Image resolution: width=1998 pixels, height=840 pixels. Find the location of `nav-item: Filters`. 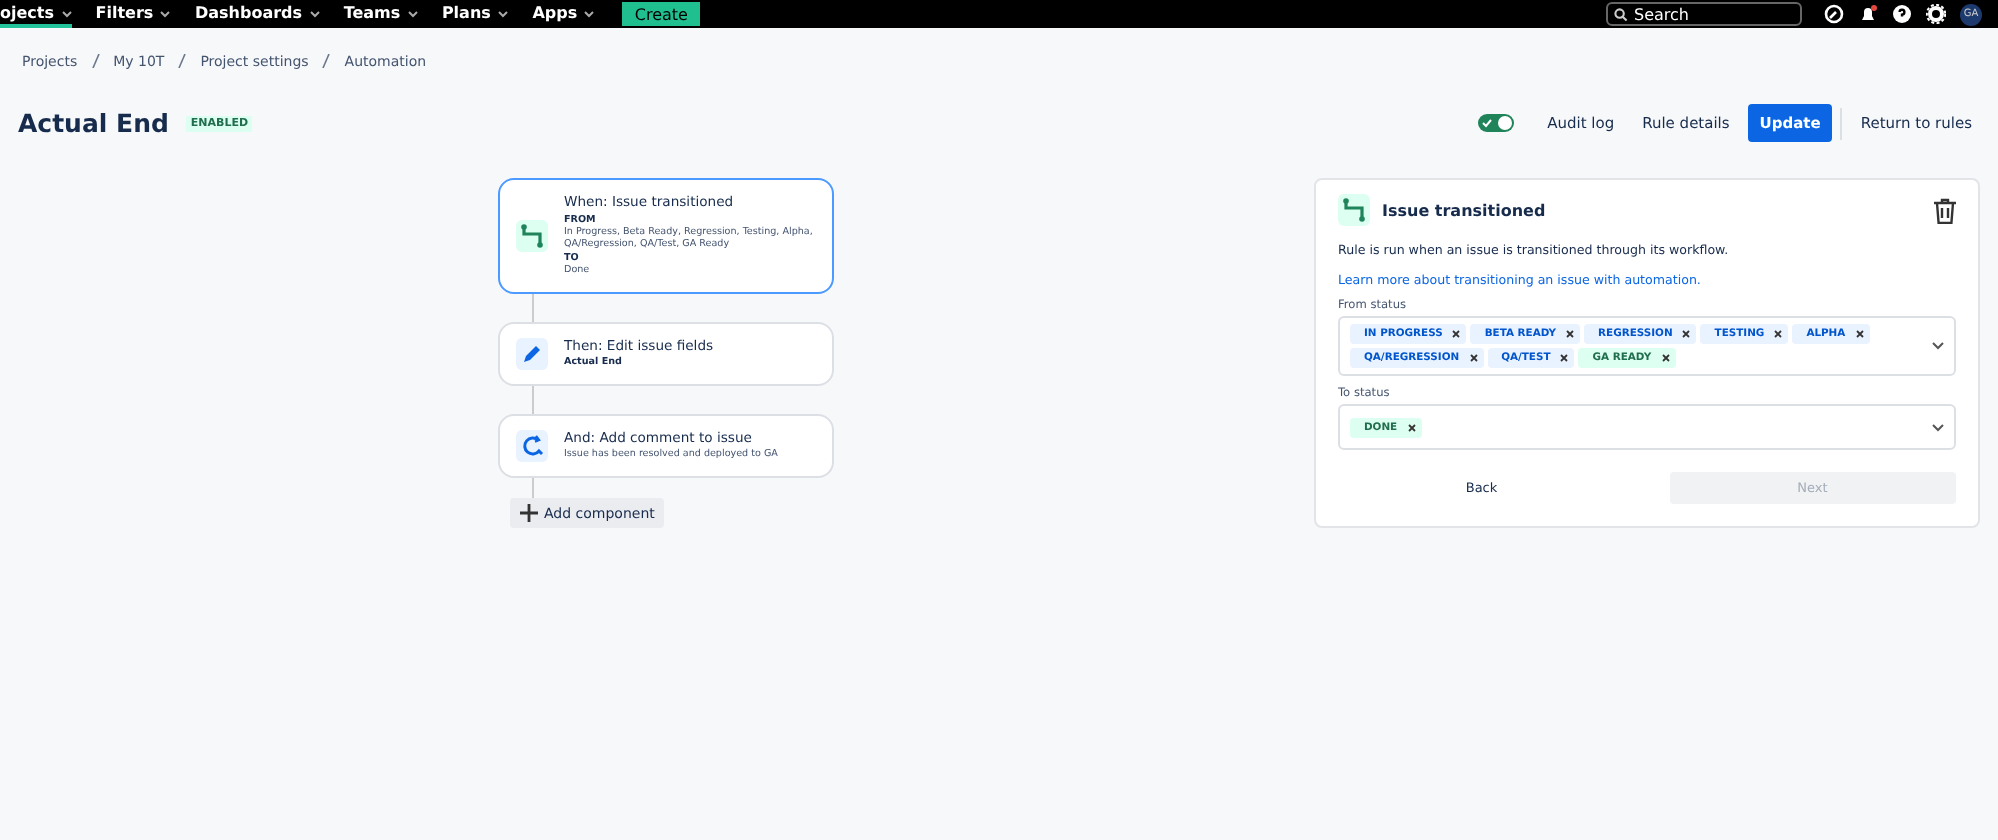

nav-item: Filters is located at coordinates (133, 14).